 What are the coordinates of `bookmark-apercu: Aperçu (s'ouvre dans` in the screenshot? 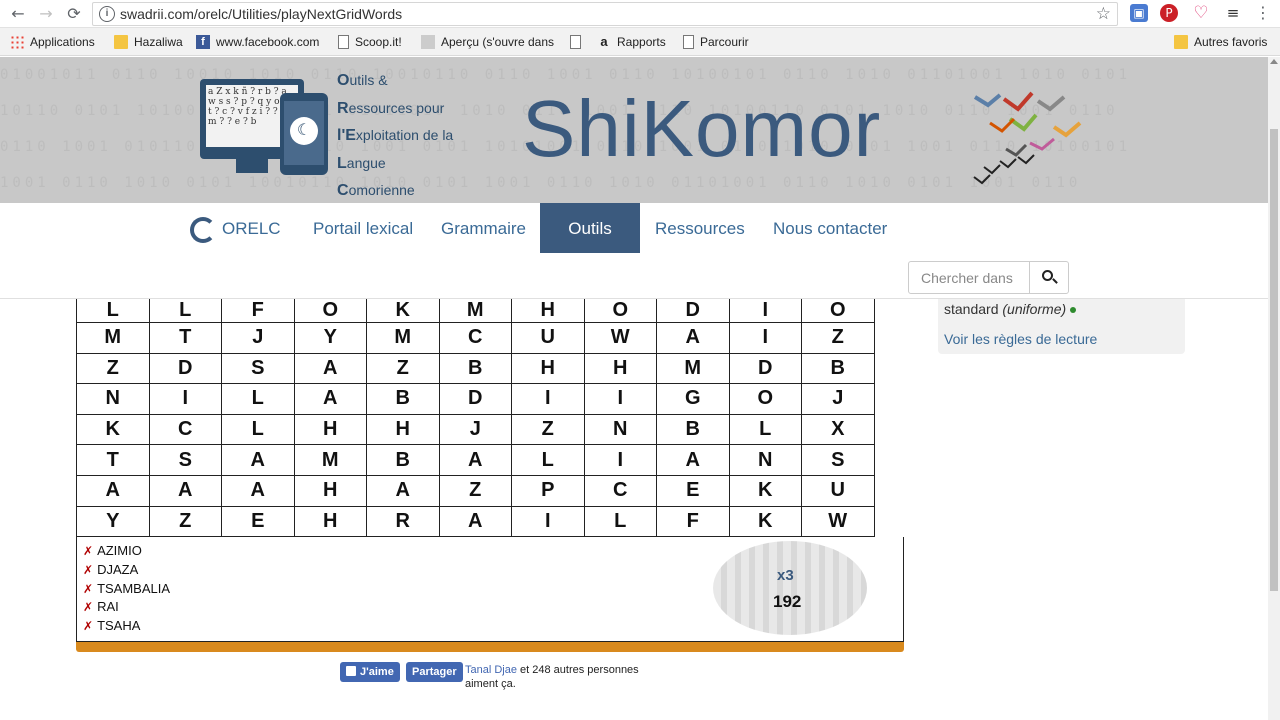 It's located at (487, 42).